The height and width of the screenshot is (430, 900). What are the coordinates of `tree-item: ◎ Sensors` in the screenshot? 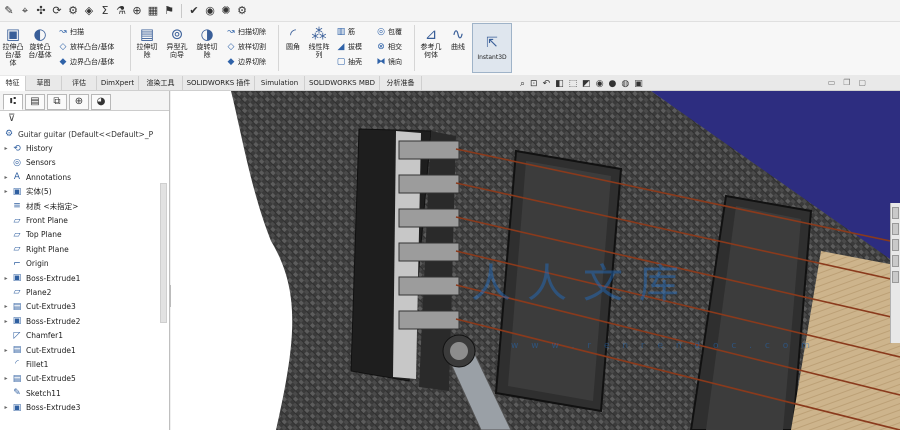 It's located at (85, 163).